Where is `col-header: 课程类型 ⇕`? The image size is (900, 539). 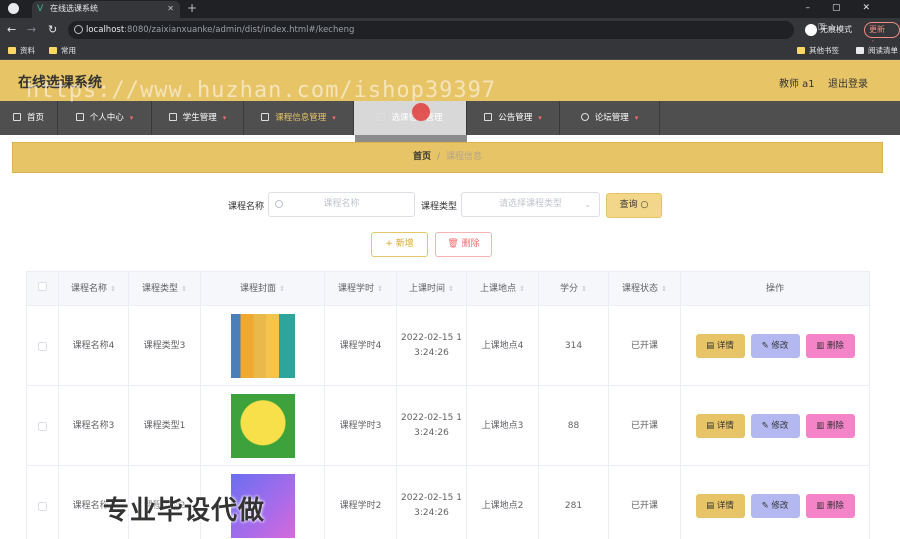 col-header: 课程类型 ⇕ is located at coordinates (165, 289).